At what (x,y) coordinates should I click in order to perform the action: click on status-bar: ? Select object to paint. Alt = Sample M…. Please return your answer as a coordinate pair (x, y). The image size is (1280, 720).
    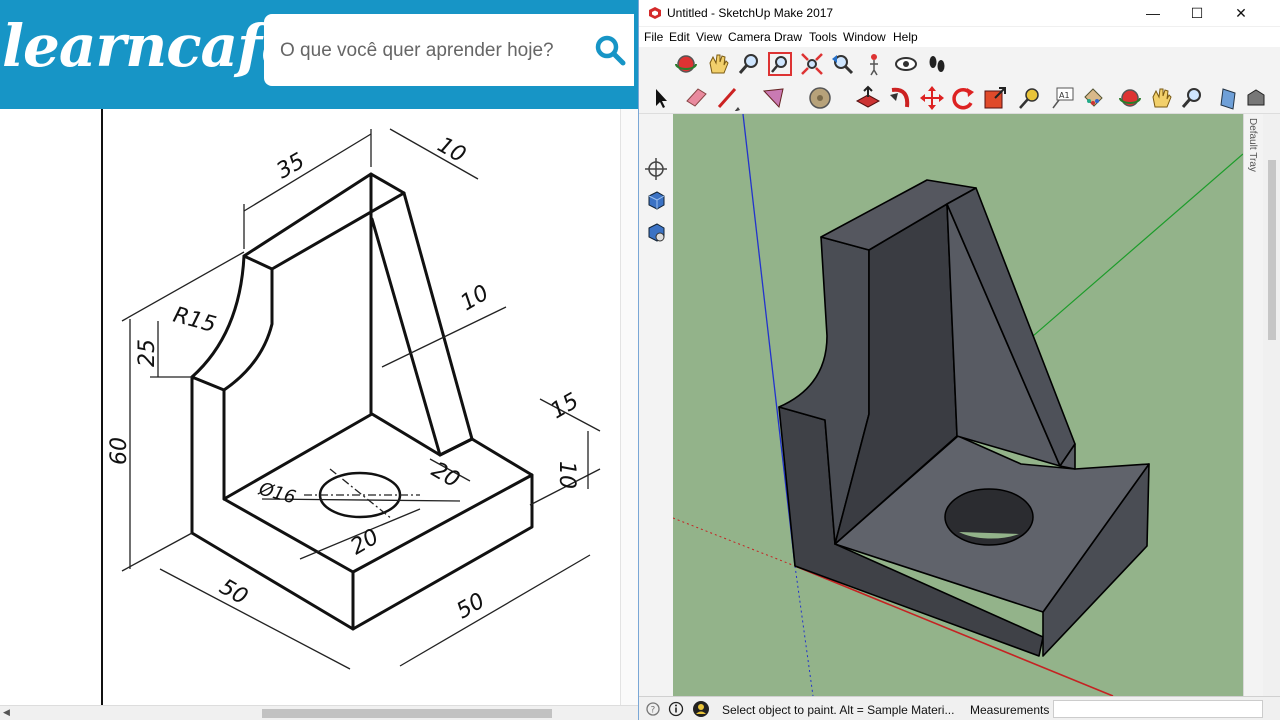
    Looking at the image, I should click on (959, 708).